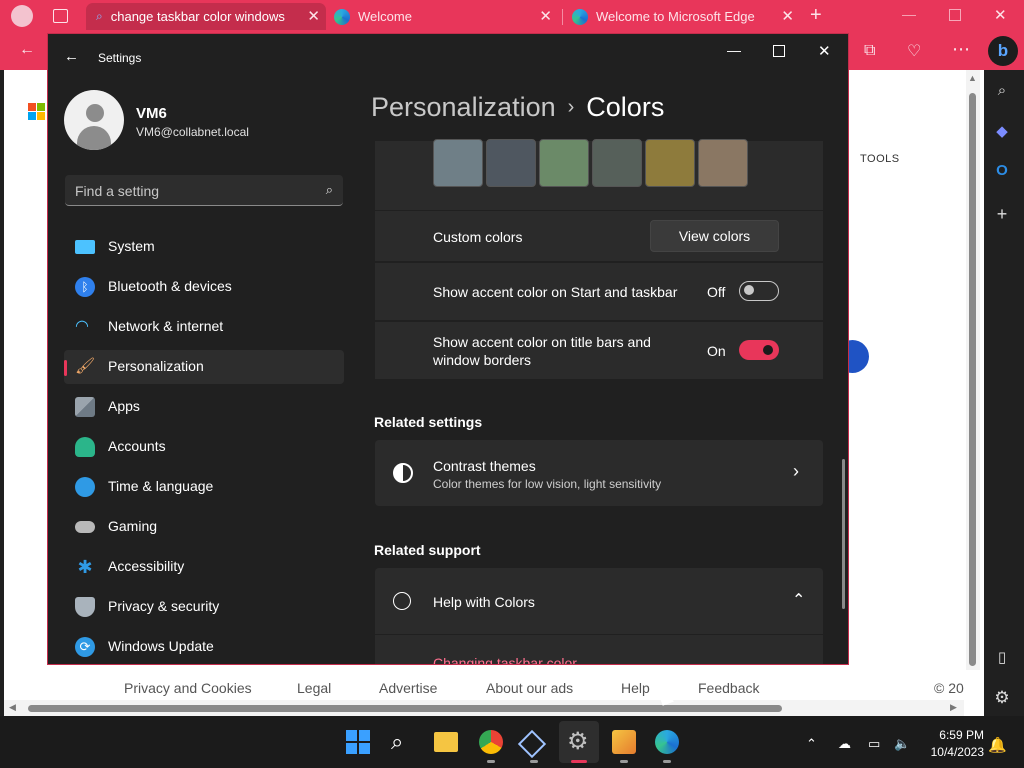 This screenshot has height=768, width=1024. Describe the element at coordinates (85, 447) in the screenshot. I see `person-icon` at that location.